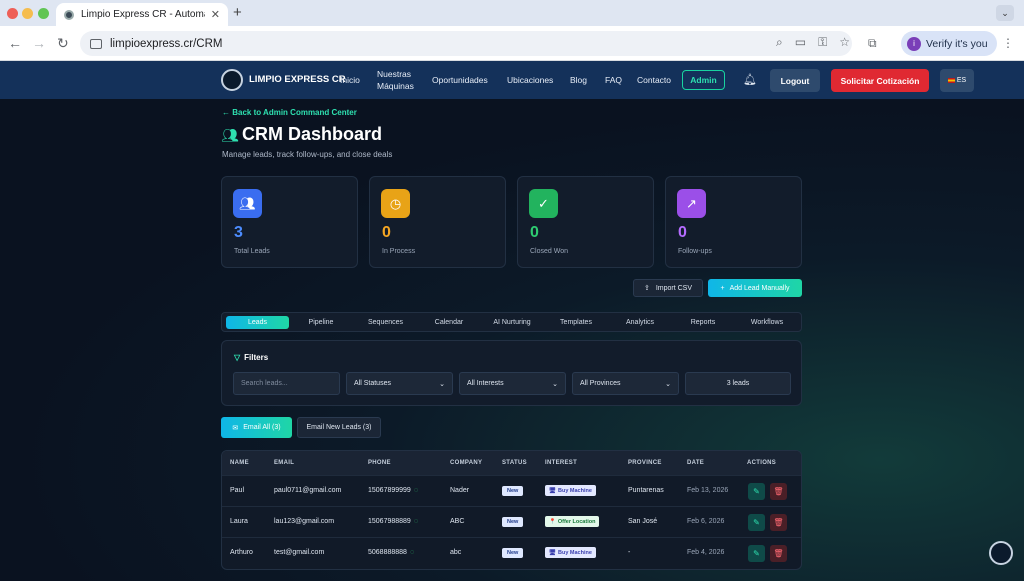 Image resolution: width=1024 pixels, height=581 pixels. I want to click on add-lead-button: + Add Lead Manually, so click(755, 288).